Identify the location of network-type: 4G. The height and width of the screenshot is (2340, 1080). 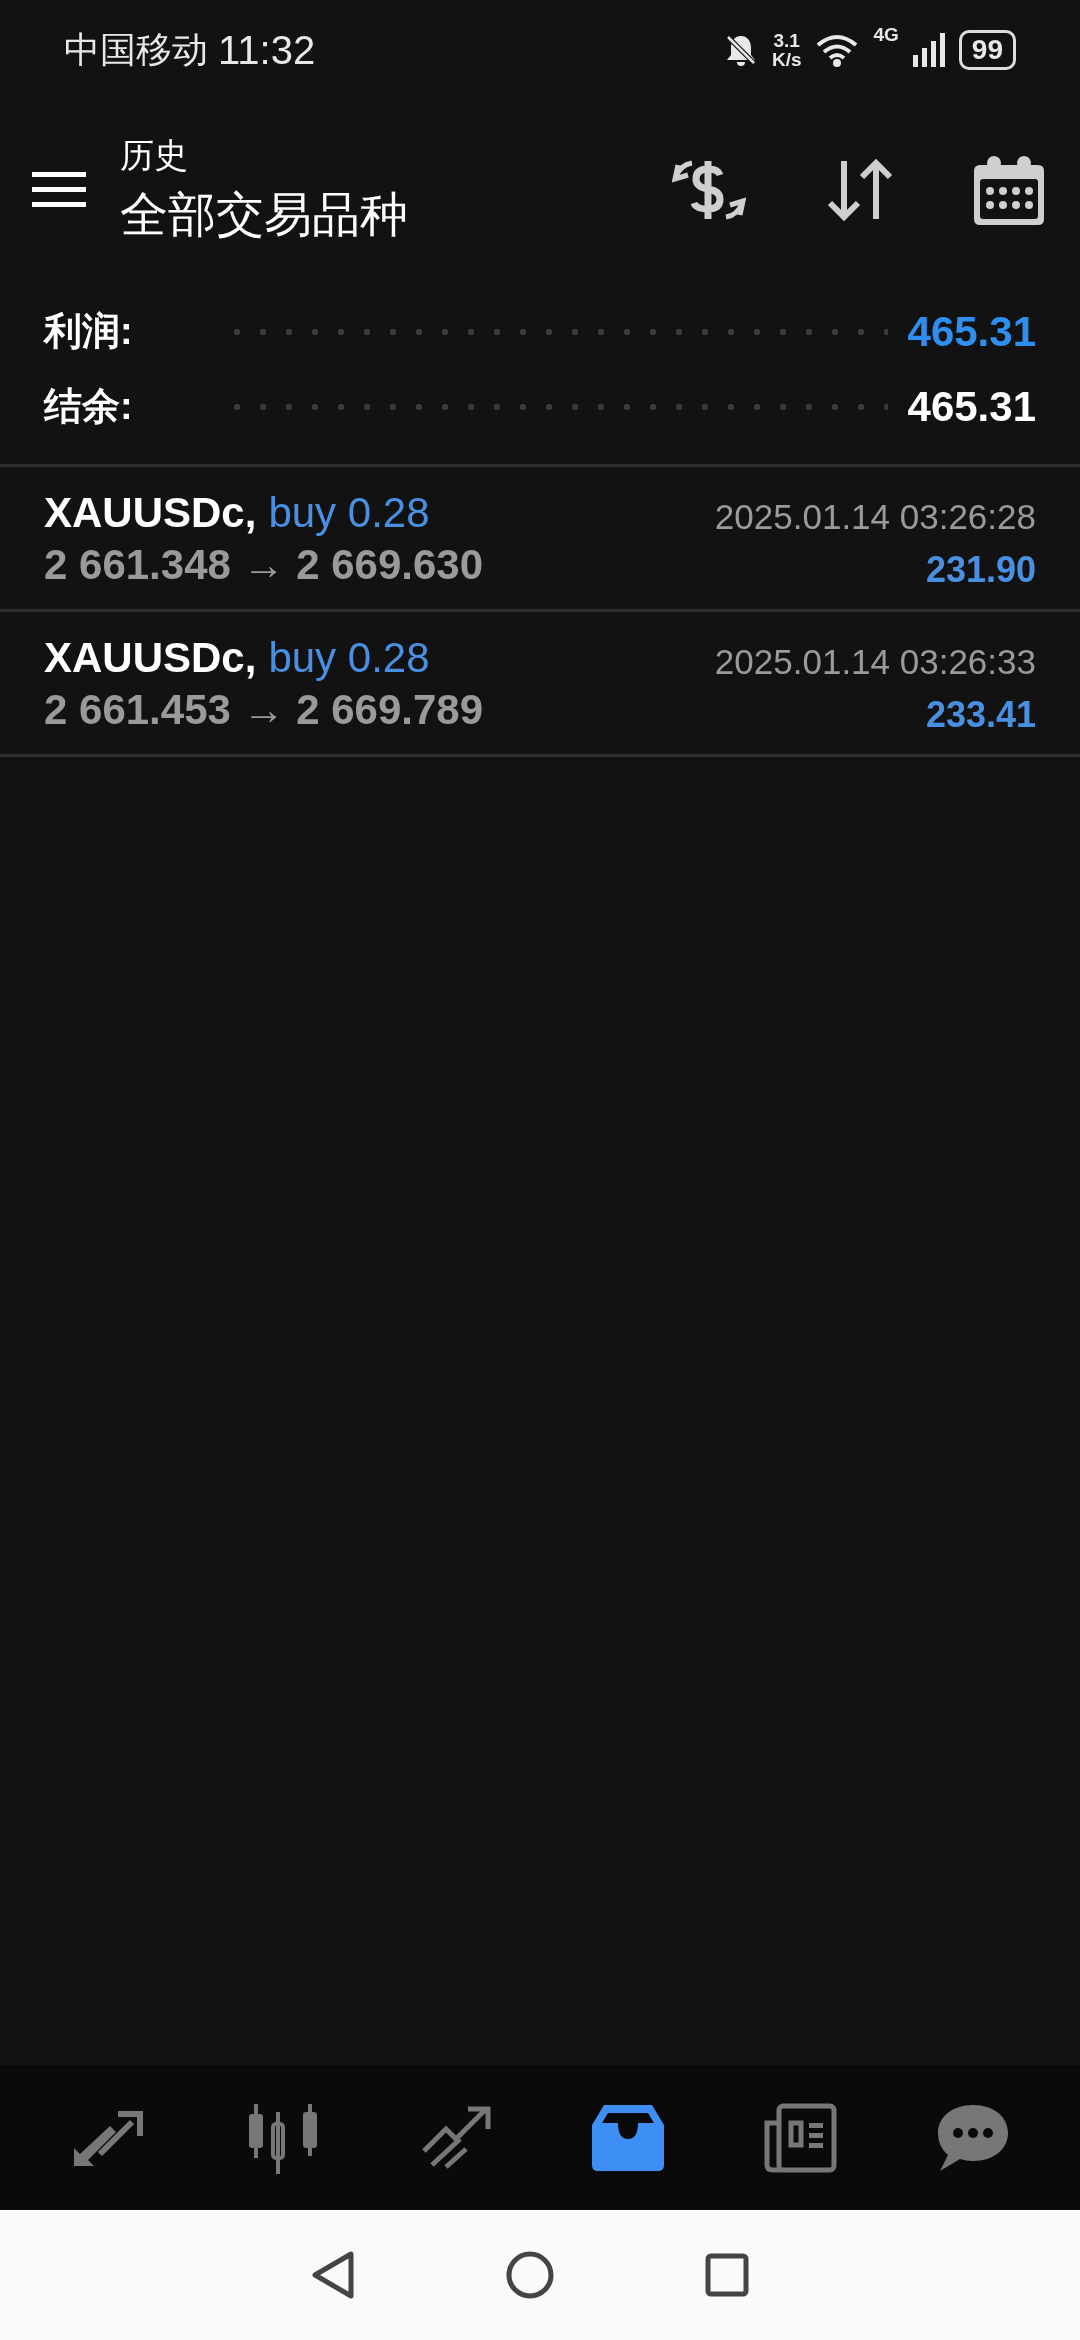
(886, 35).